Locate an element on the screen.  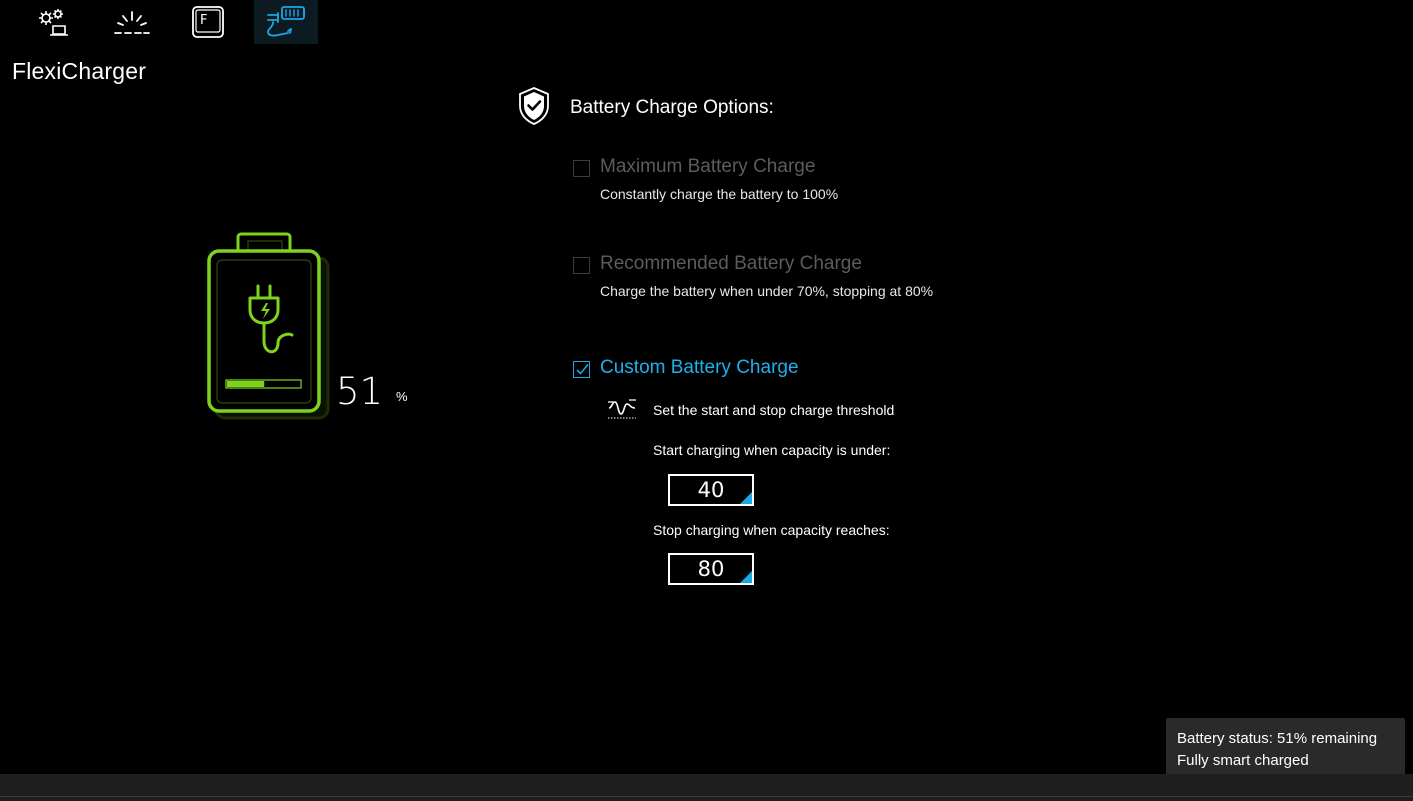
custom-charge-checkbox is located at coordinates (581, 369).